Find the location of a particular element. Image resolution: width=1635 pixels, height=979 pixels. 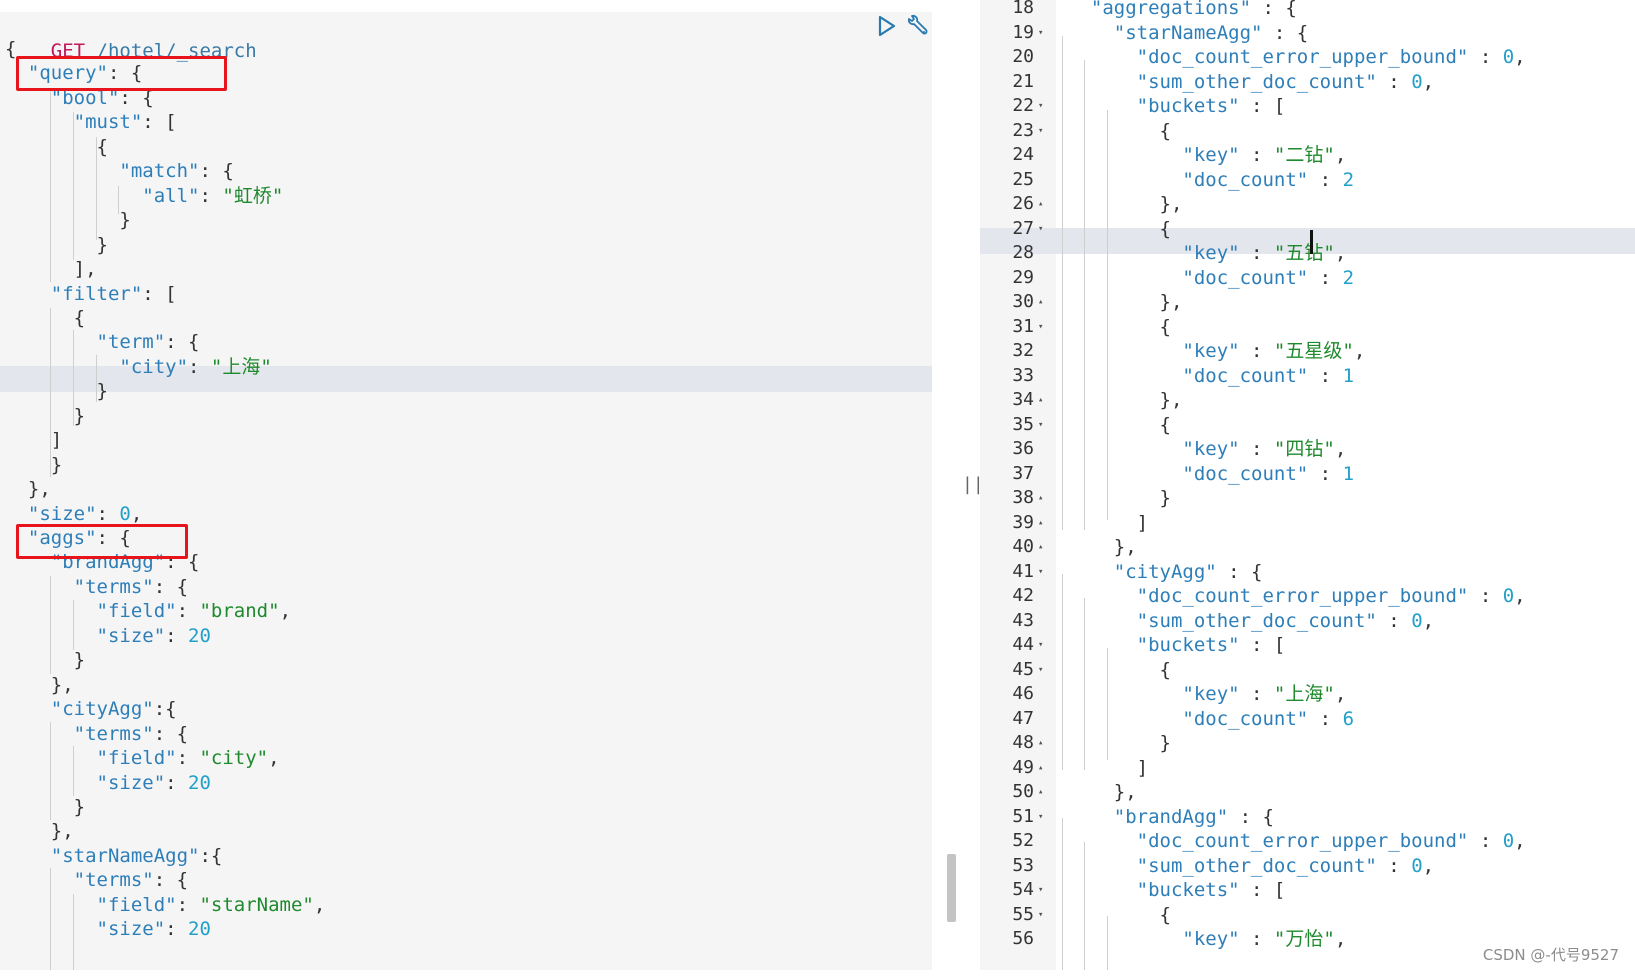

code-text: "terms": { is located at coordinates (96, 880).